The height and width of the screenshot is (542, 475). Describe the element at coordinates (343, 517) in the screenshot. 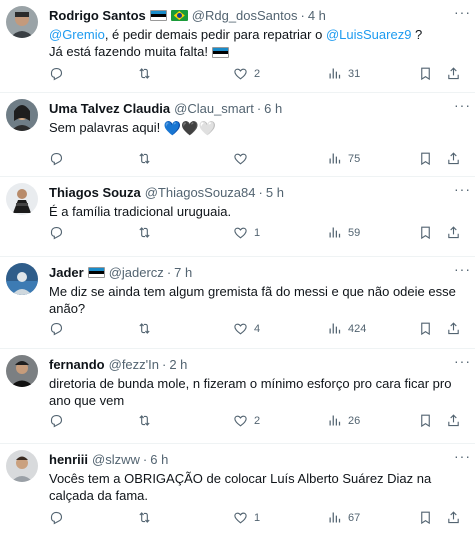

I see `views-button: 67` at that location.